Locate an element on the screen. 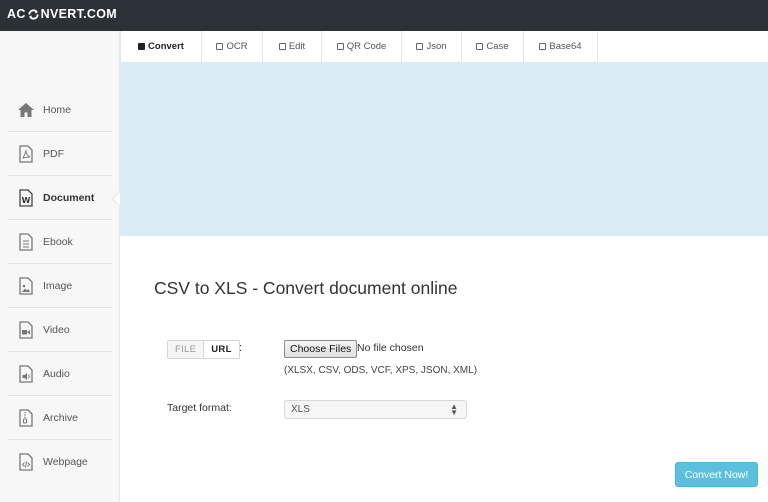 The image size is (768, 502). target-format-label: Target format: is located at coordinates (199, 408).